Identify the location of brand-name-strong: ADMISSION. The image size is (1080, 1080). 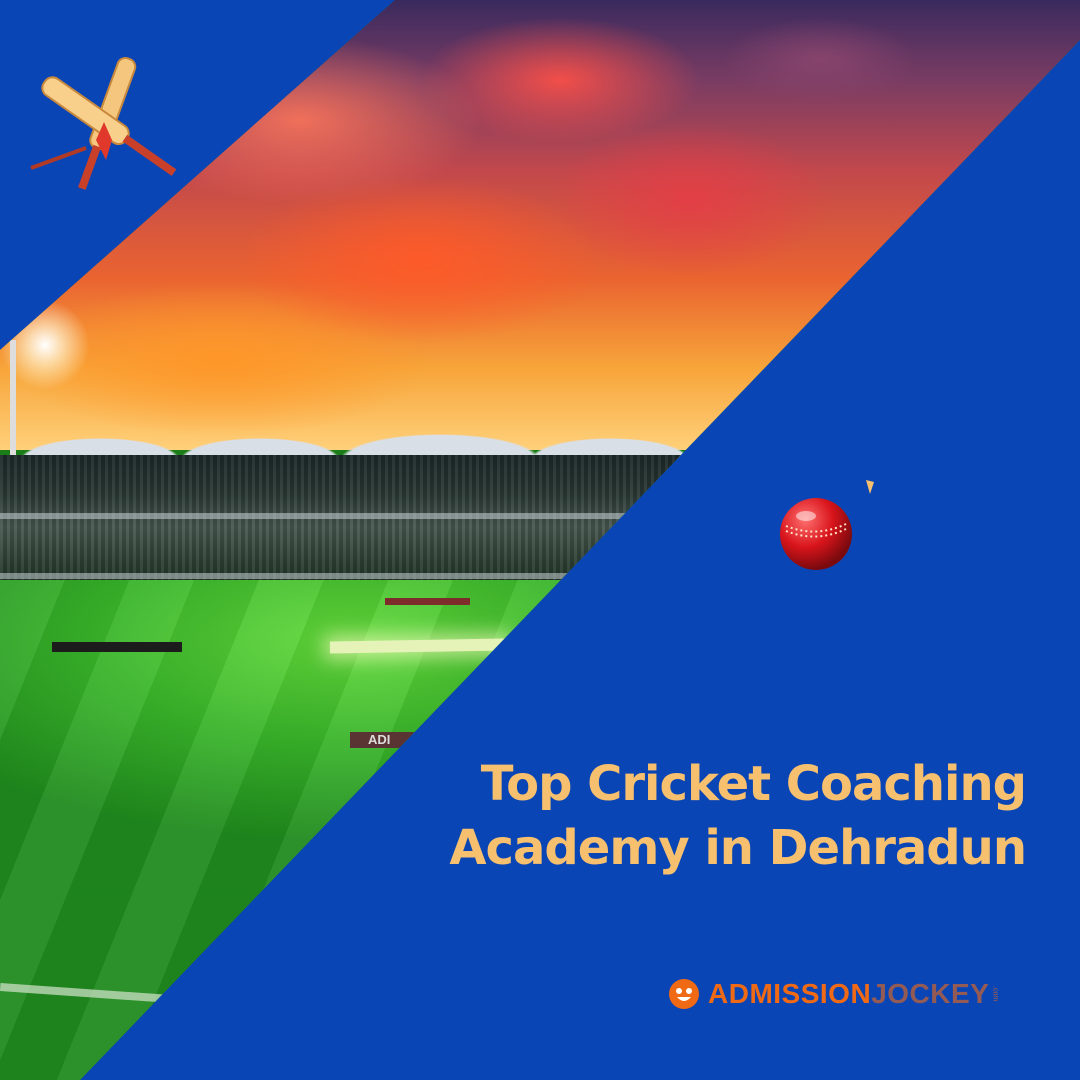
(790, 993).